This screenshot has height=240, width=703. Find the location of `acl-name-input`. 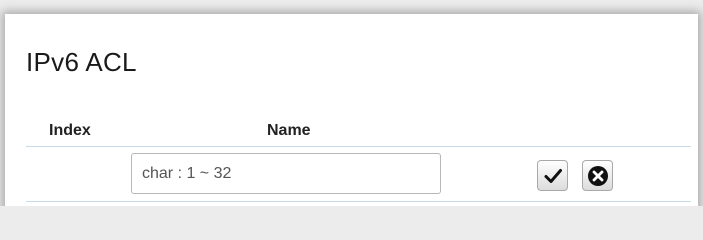

acl-name-input is located at coordinates (286, 173).